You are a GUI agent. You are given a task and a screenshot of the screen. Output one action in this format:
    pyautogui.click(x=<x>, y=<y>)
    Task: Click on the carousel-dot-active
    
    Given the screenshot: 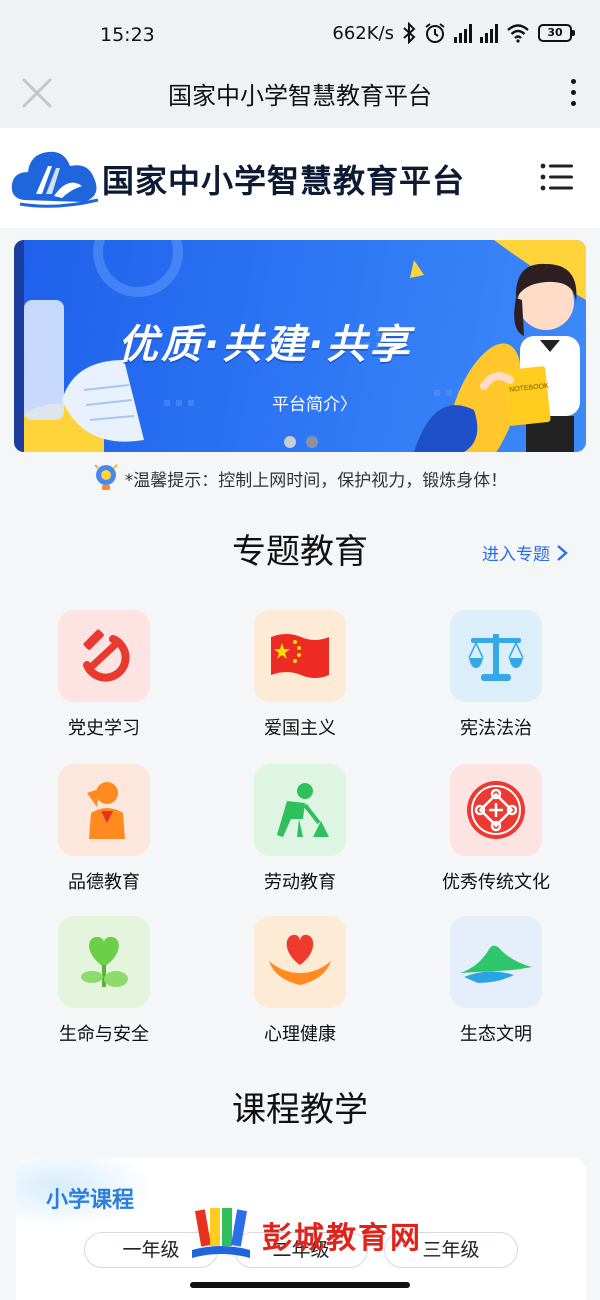 What is the action you would take?
    pyautogui.click(x=312, y=442)
    